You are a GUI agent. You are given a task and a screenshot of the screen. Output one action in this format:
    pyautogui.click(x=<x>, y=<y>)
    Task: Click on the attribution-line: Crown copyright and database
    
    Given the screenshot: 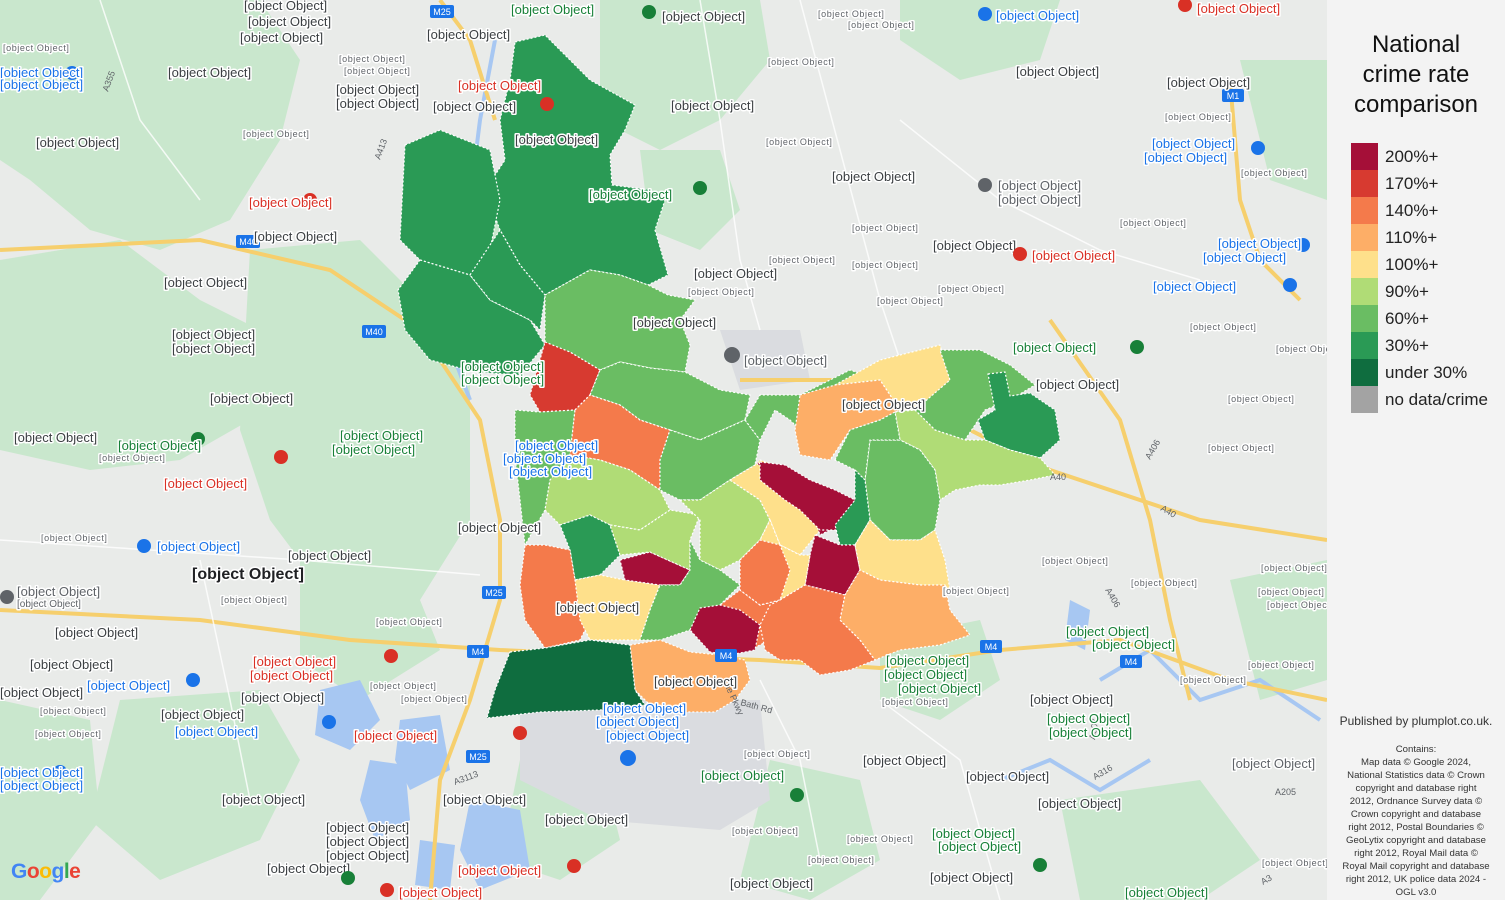 What is the action you would take?
    pyautogui.click(x=1416, y=814)
    